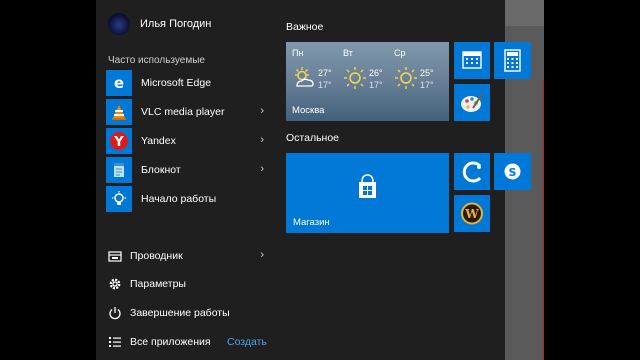 This screenshot has width=640, height=360. I want to click on store-tile: Магазин, so click(367, 193).